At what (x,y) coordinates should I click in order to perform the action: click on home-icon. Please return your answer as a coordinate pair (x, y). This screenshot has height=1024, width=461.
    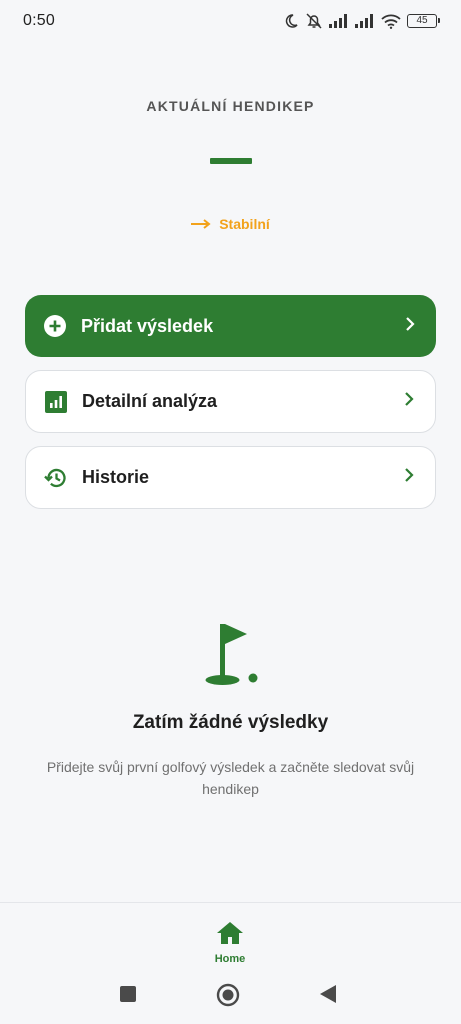
    Looking at the image, I should click on (230, 935).